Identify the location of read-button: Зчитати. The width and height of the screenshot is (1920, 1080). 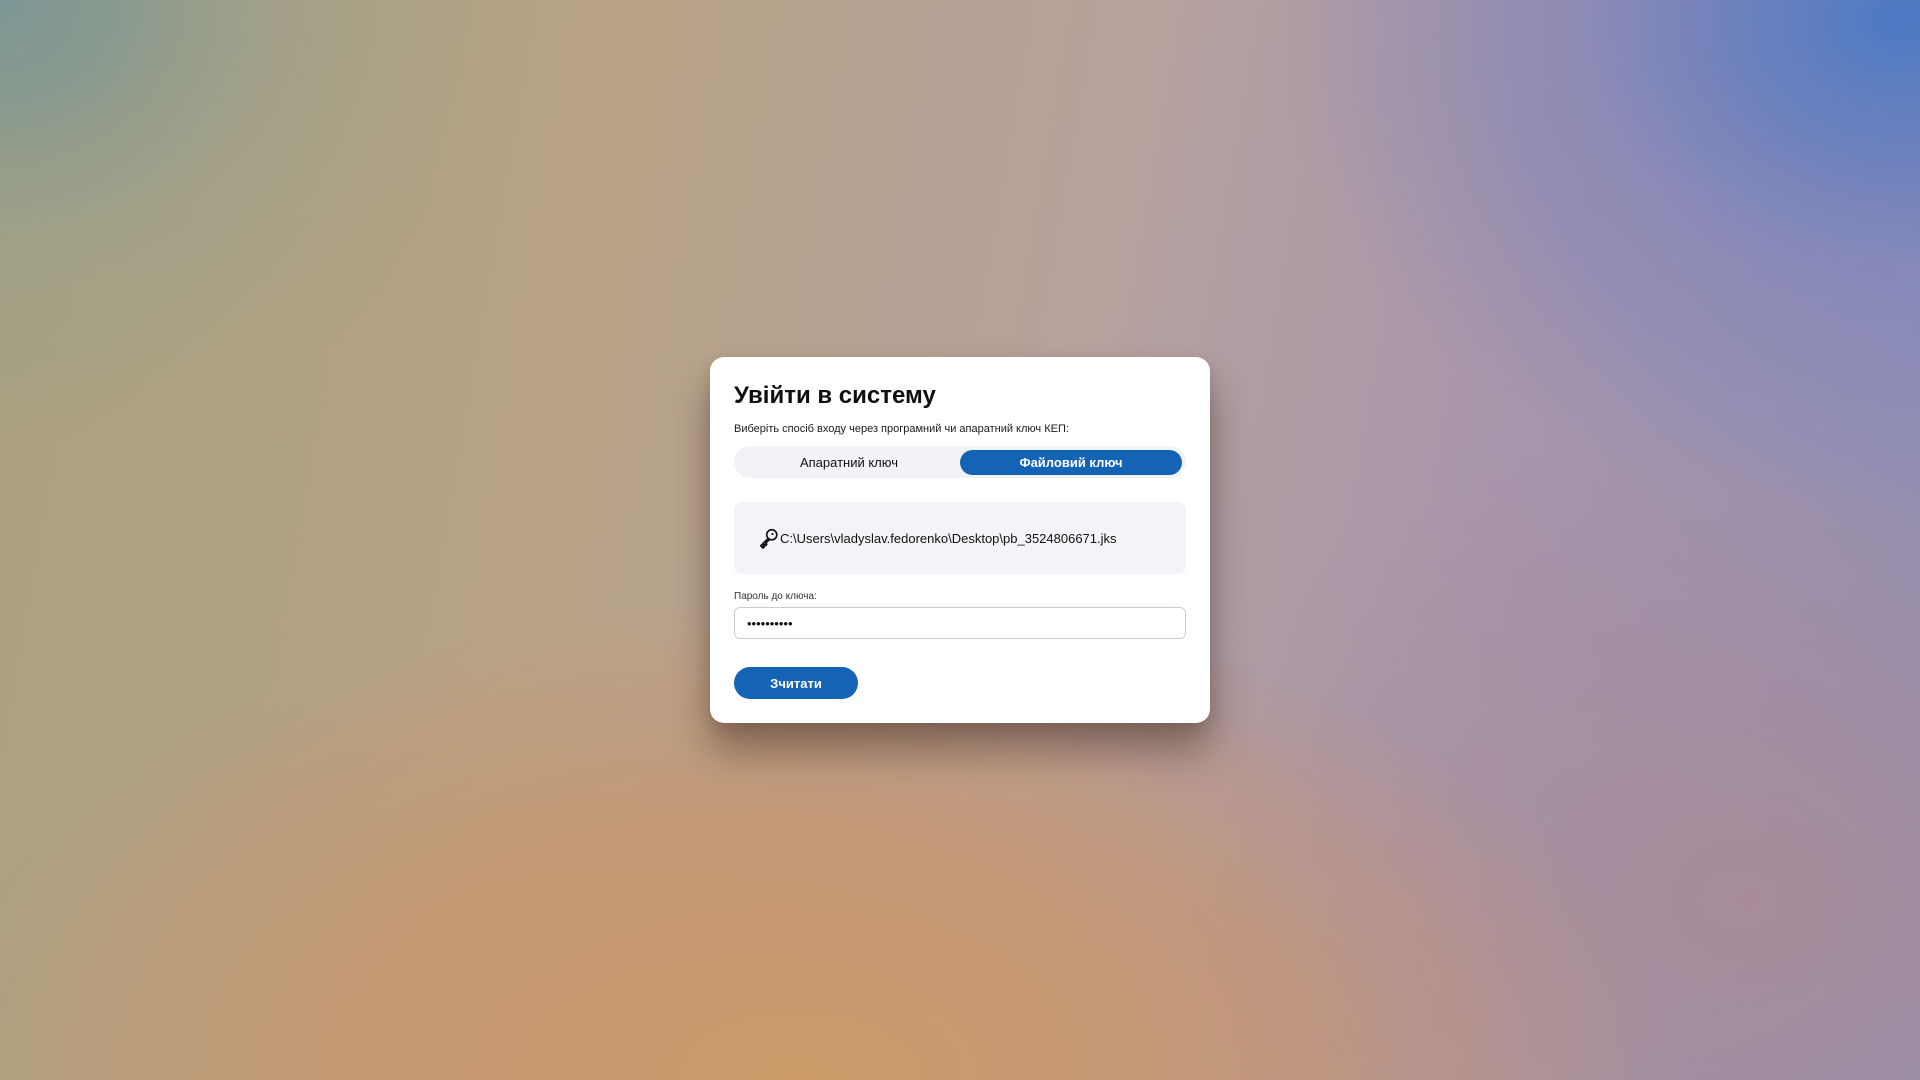
(796, 683).